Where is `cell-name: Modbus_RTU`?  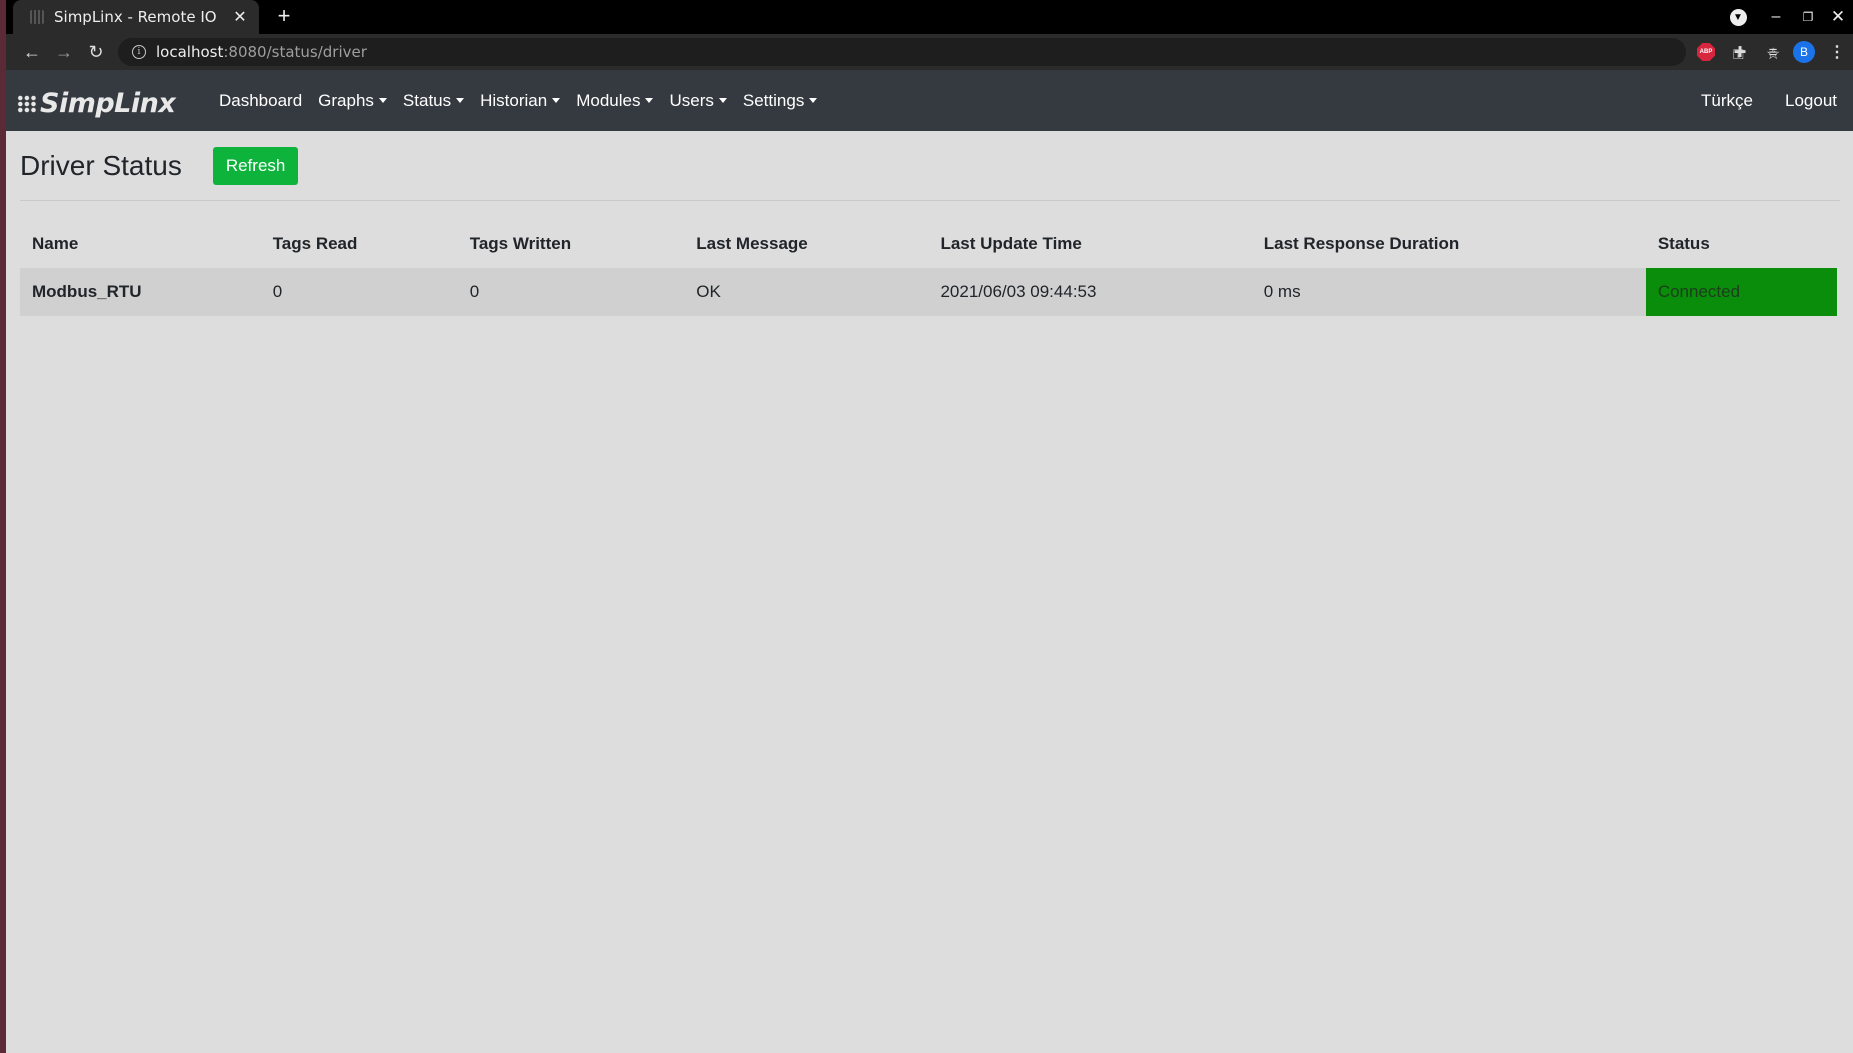 cell-name: Modbus_RTU is located at coordinates (87, 291).